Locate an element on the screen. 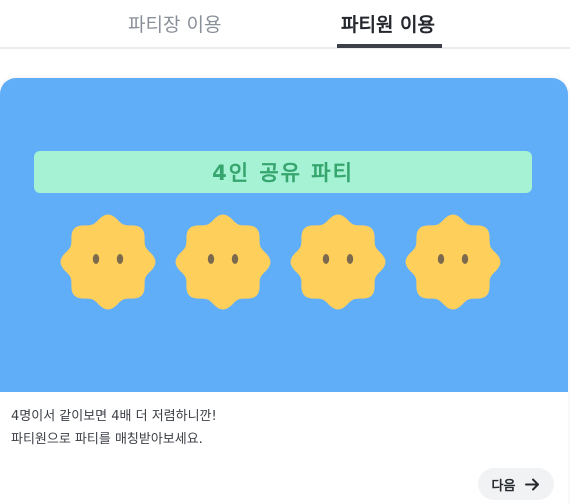  active-tab-indicator is located at coordinates (389, 46).